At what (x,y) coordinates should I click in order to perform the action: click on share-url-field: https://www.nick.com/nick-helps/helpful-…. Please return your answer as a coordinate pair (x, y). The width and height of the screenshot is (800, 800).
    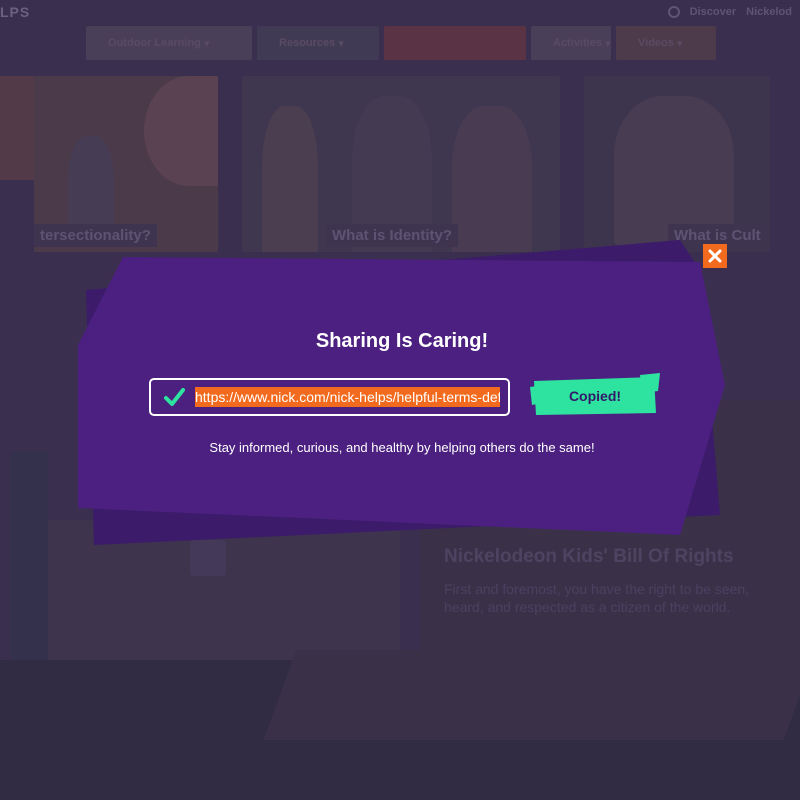
    Looking at the image, I should click on (329, 397).